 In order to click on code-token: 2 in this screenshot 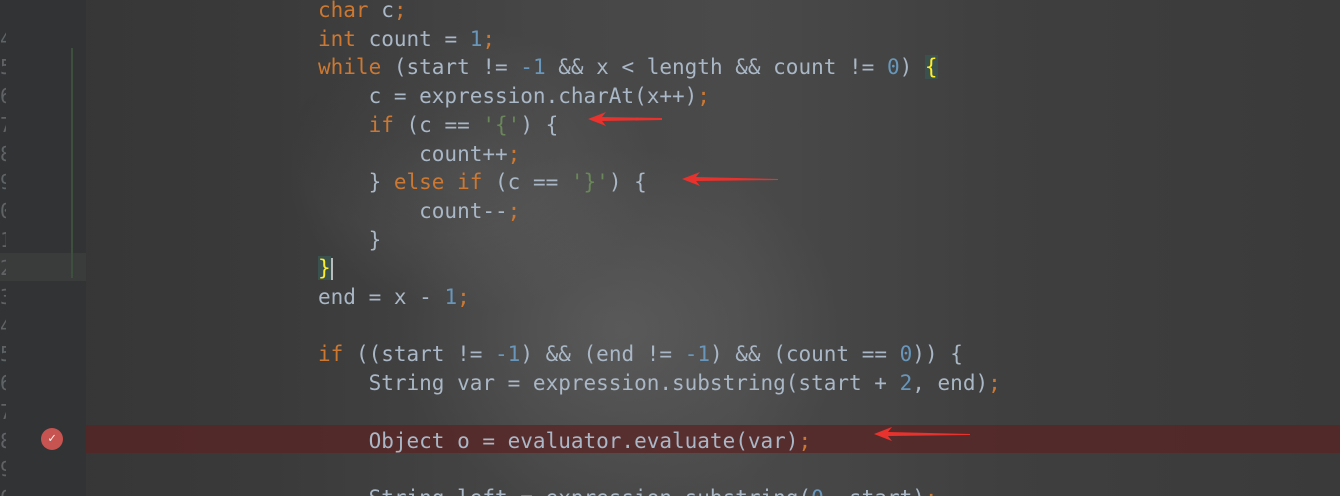, I will do `click(906, 383)`.